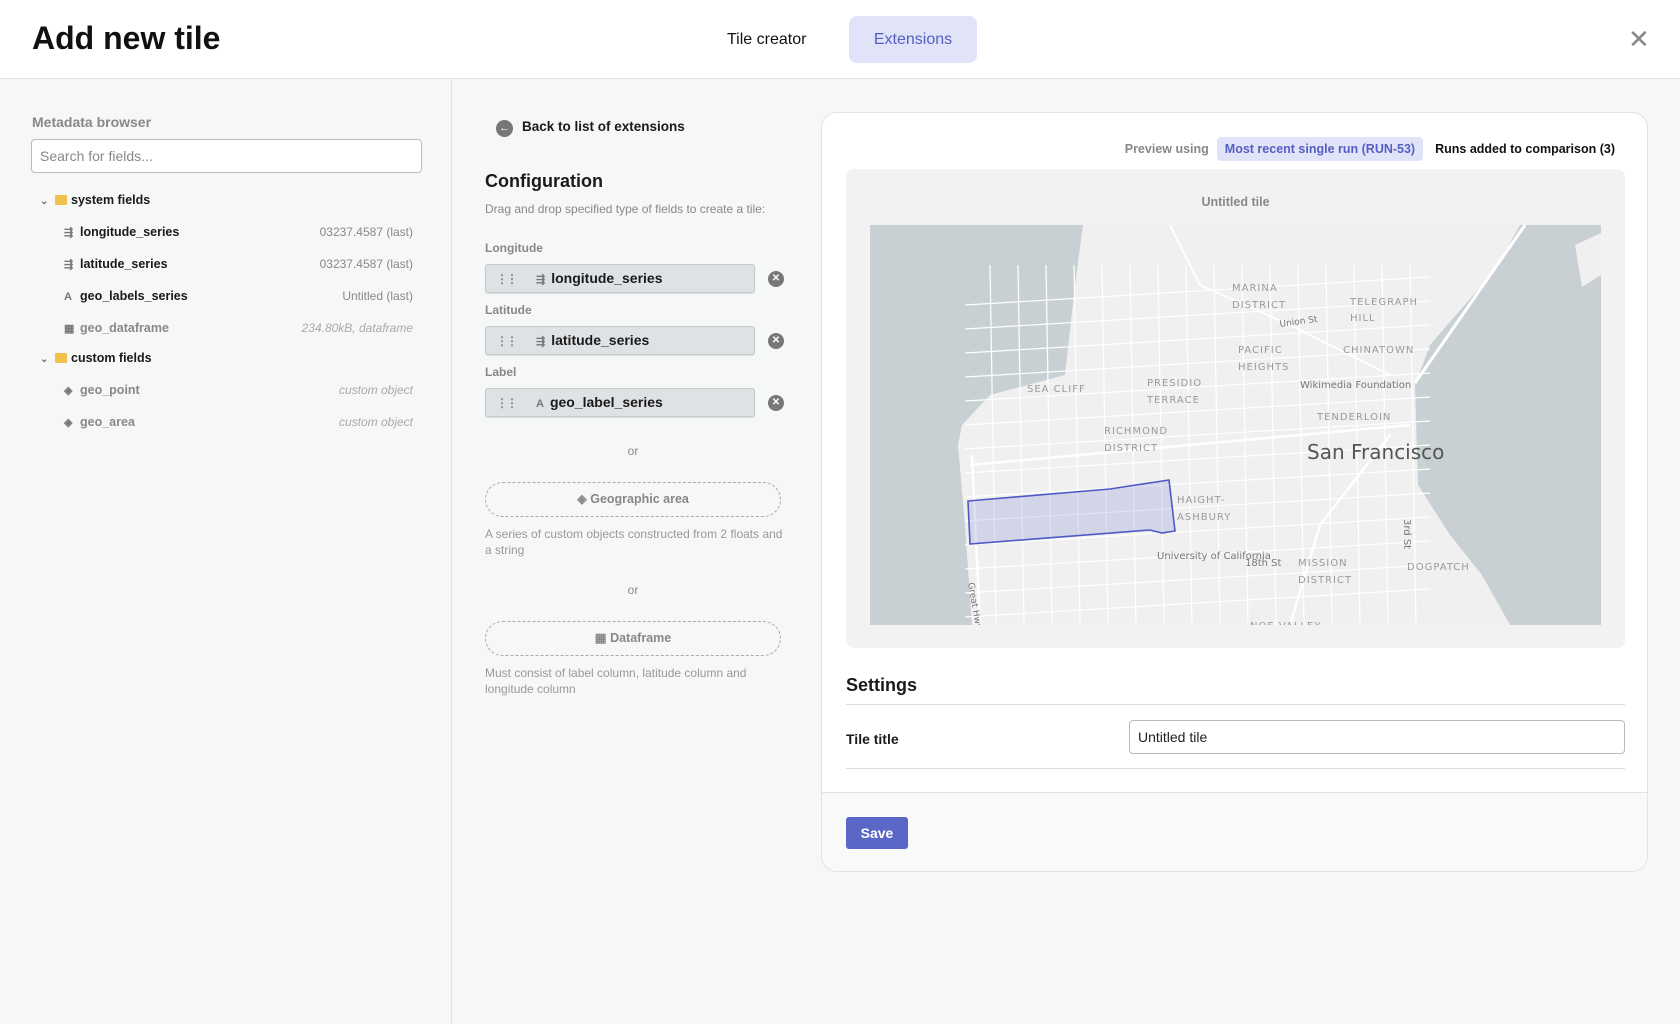 The height and width of the screenshot is (1024, 1680). I want to click on field-value: Untitled (last), so click(377, 296).